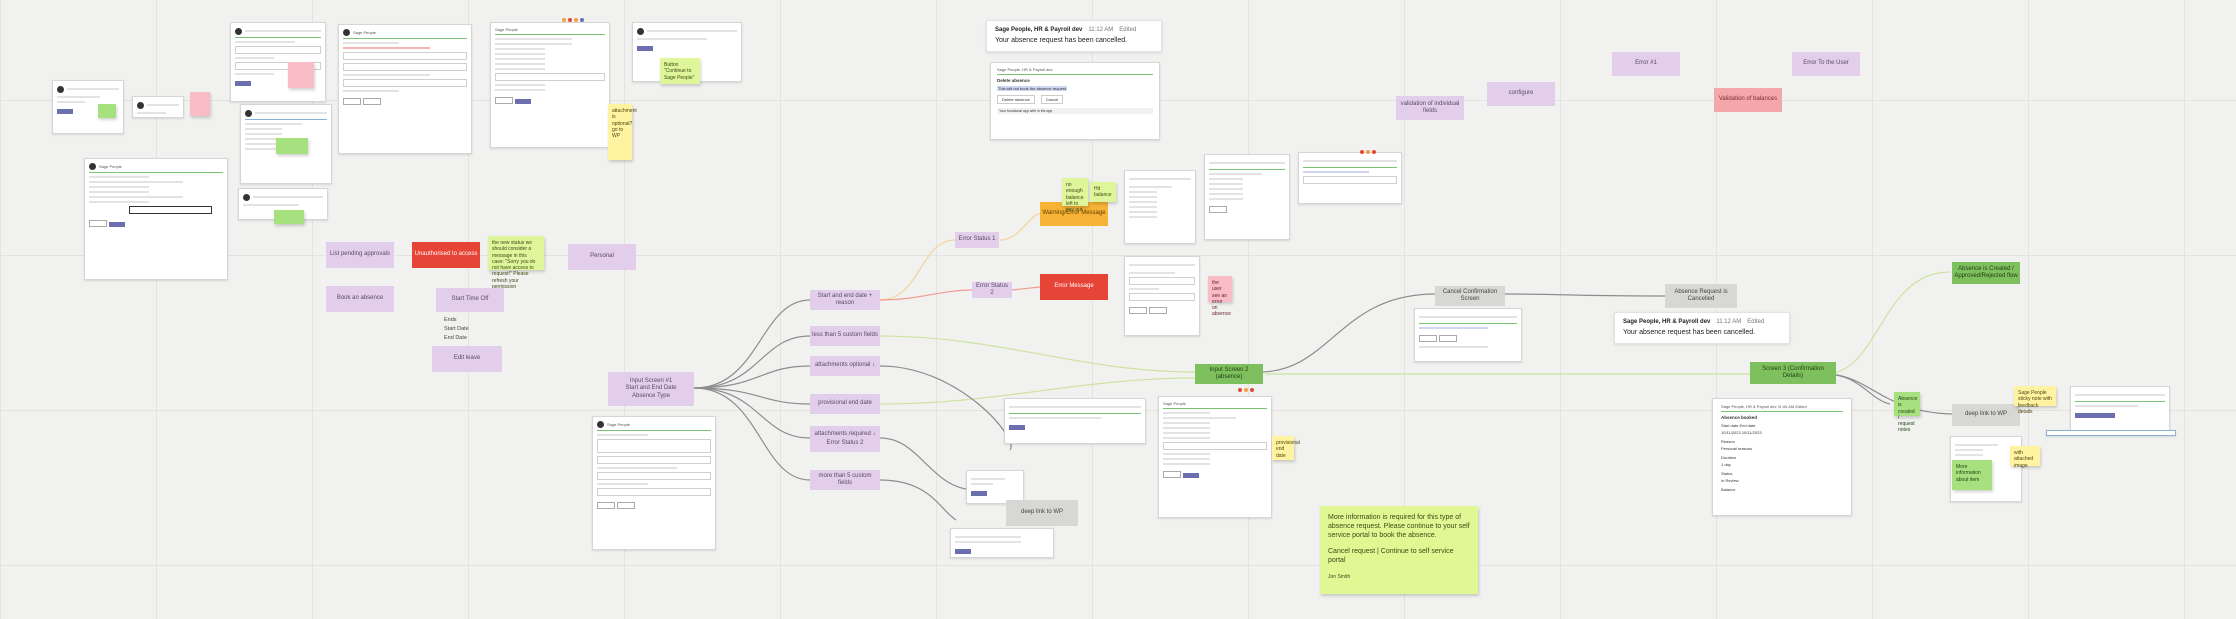 Image resolution: width=2236 pixels, height=619 pixels. Describe the element at coordinates (1229, 374) in the screenshot. I see `node-input-screen-2: Input Screen 2 (absence)` at that location.